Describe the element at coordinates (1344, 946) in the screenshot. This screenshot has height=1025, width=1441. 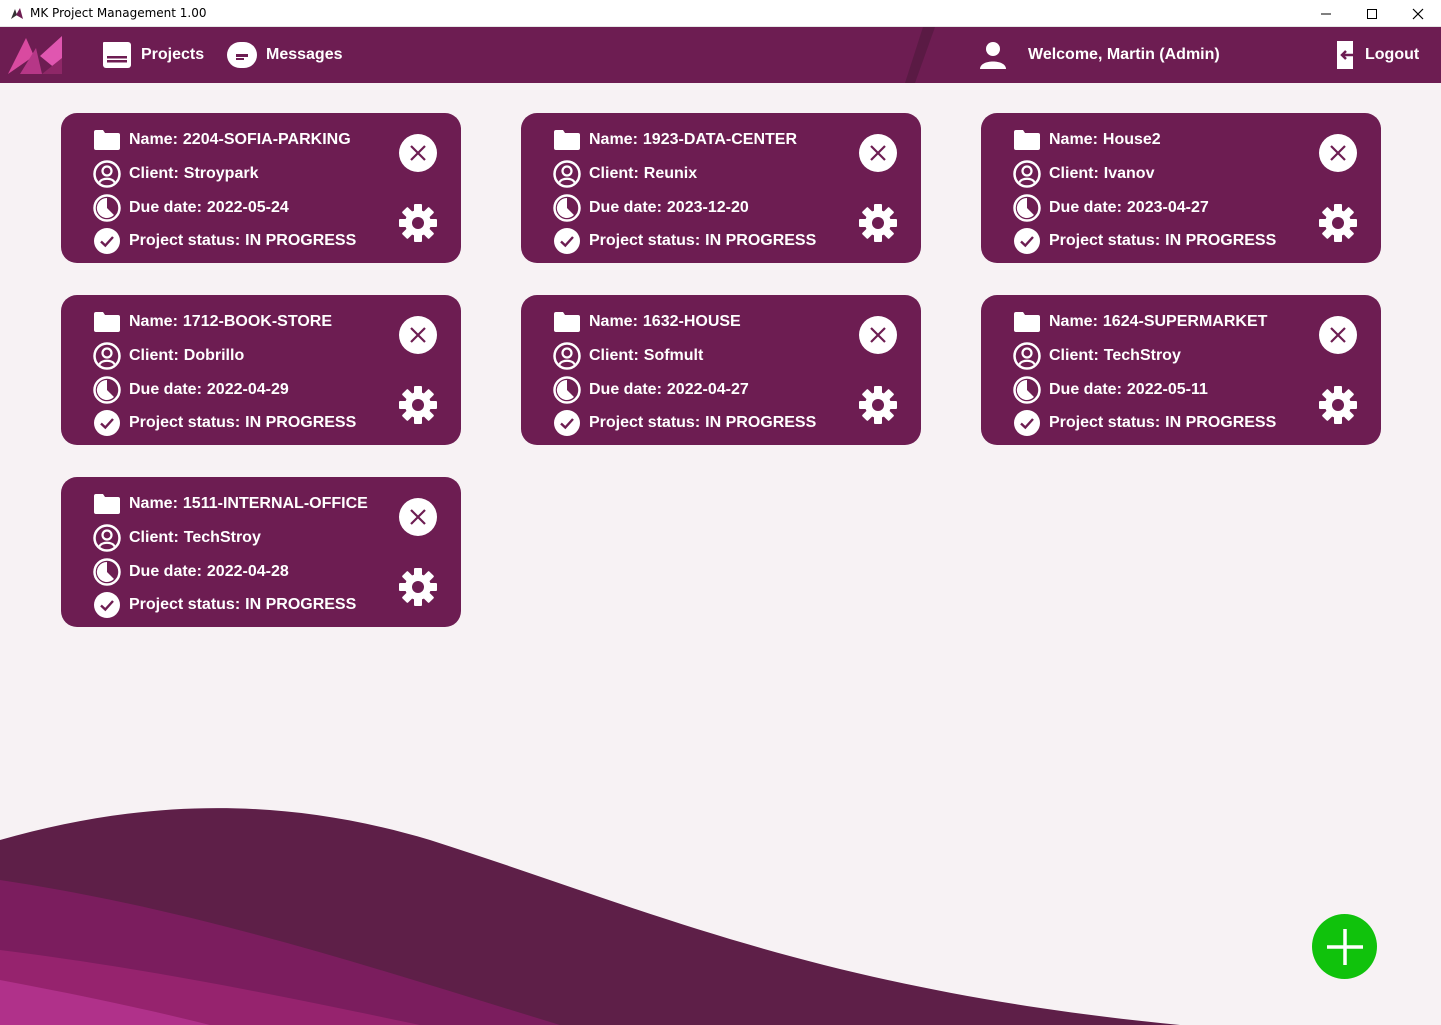
I see `add-project-button` at that location.